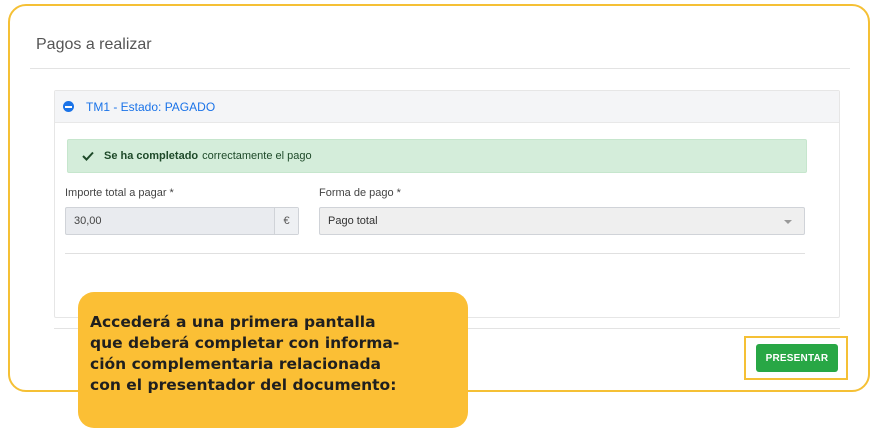  What do you see at coordinates (68, 106) in the screenshot?
I see `collapse-minus-icon` at bounding box center [68, 106].